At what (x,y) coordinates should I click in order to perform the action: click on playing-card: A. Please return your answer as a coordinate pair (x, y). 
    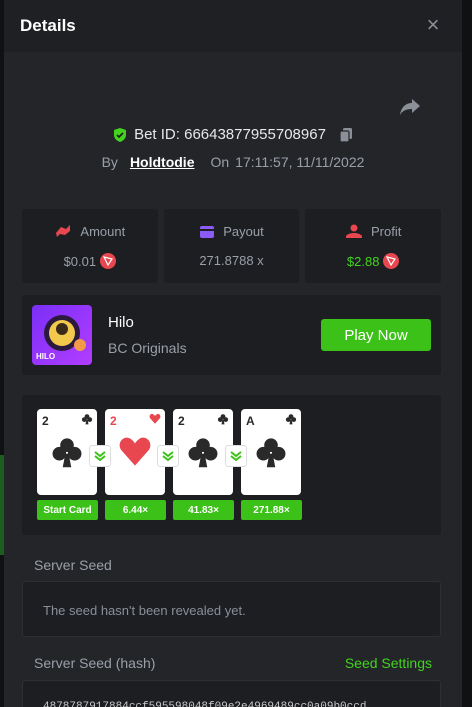
    Looking at the image, I should click on (271, 452).